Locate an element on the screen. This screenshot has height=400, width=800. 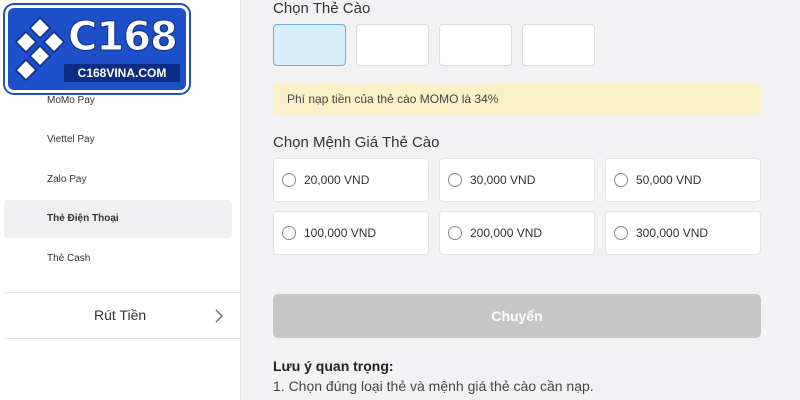
chevron-right-icon is located at coordinates (219, 316).